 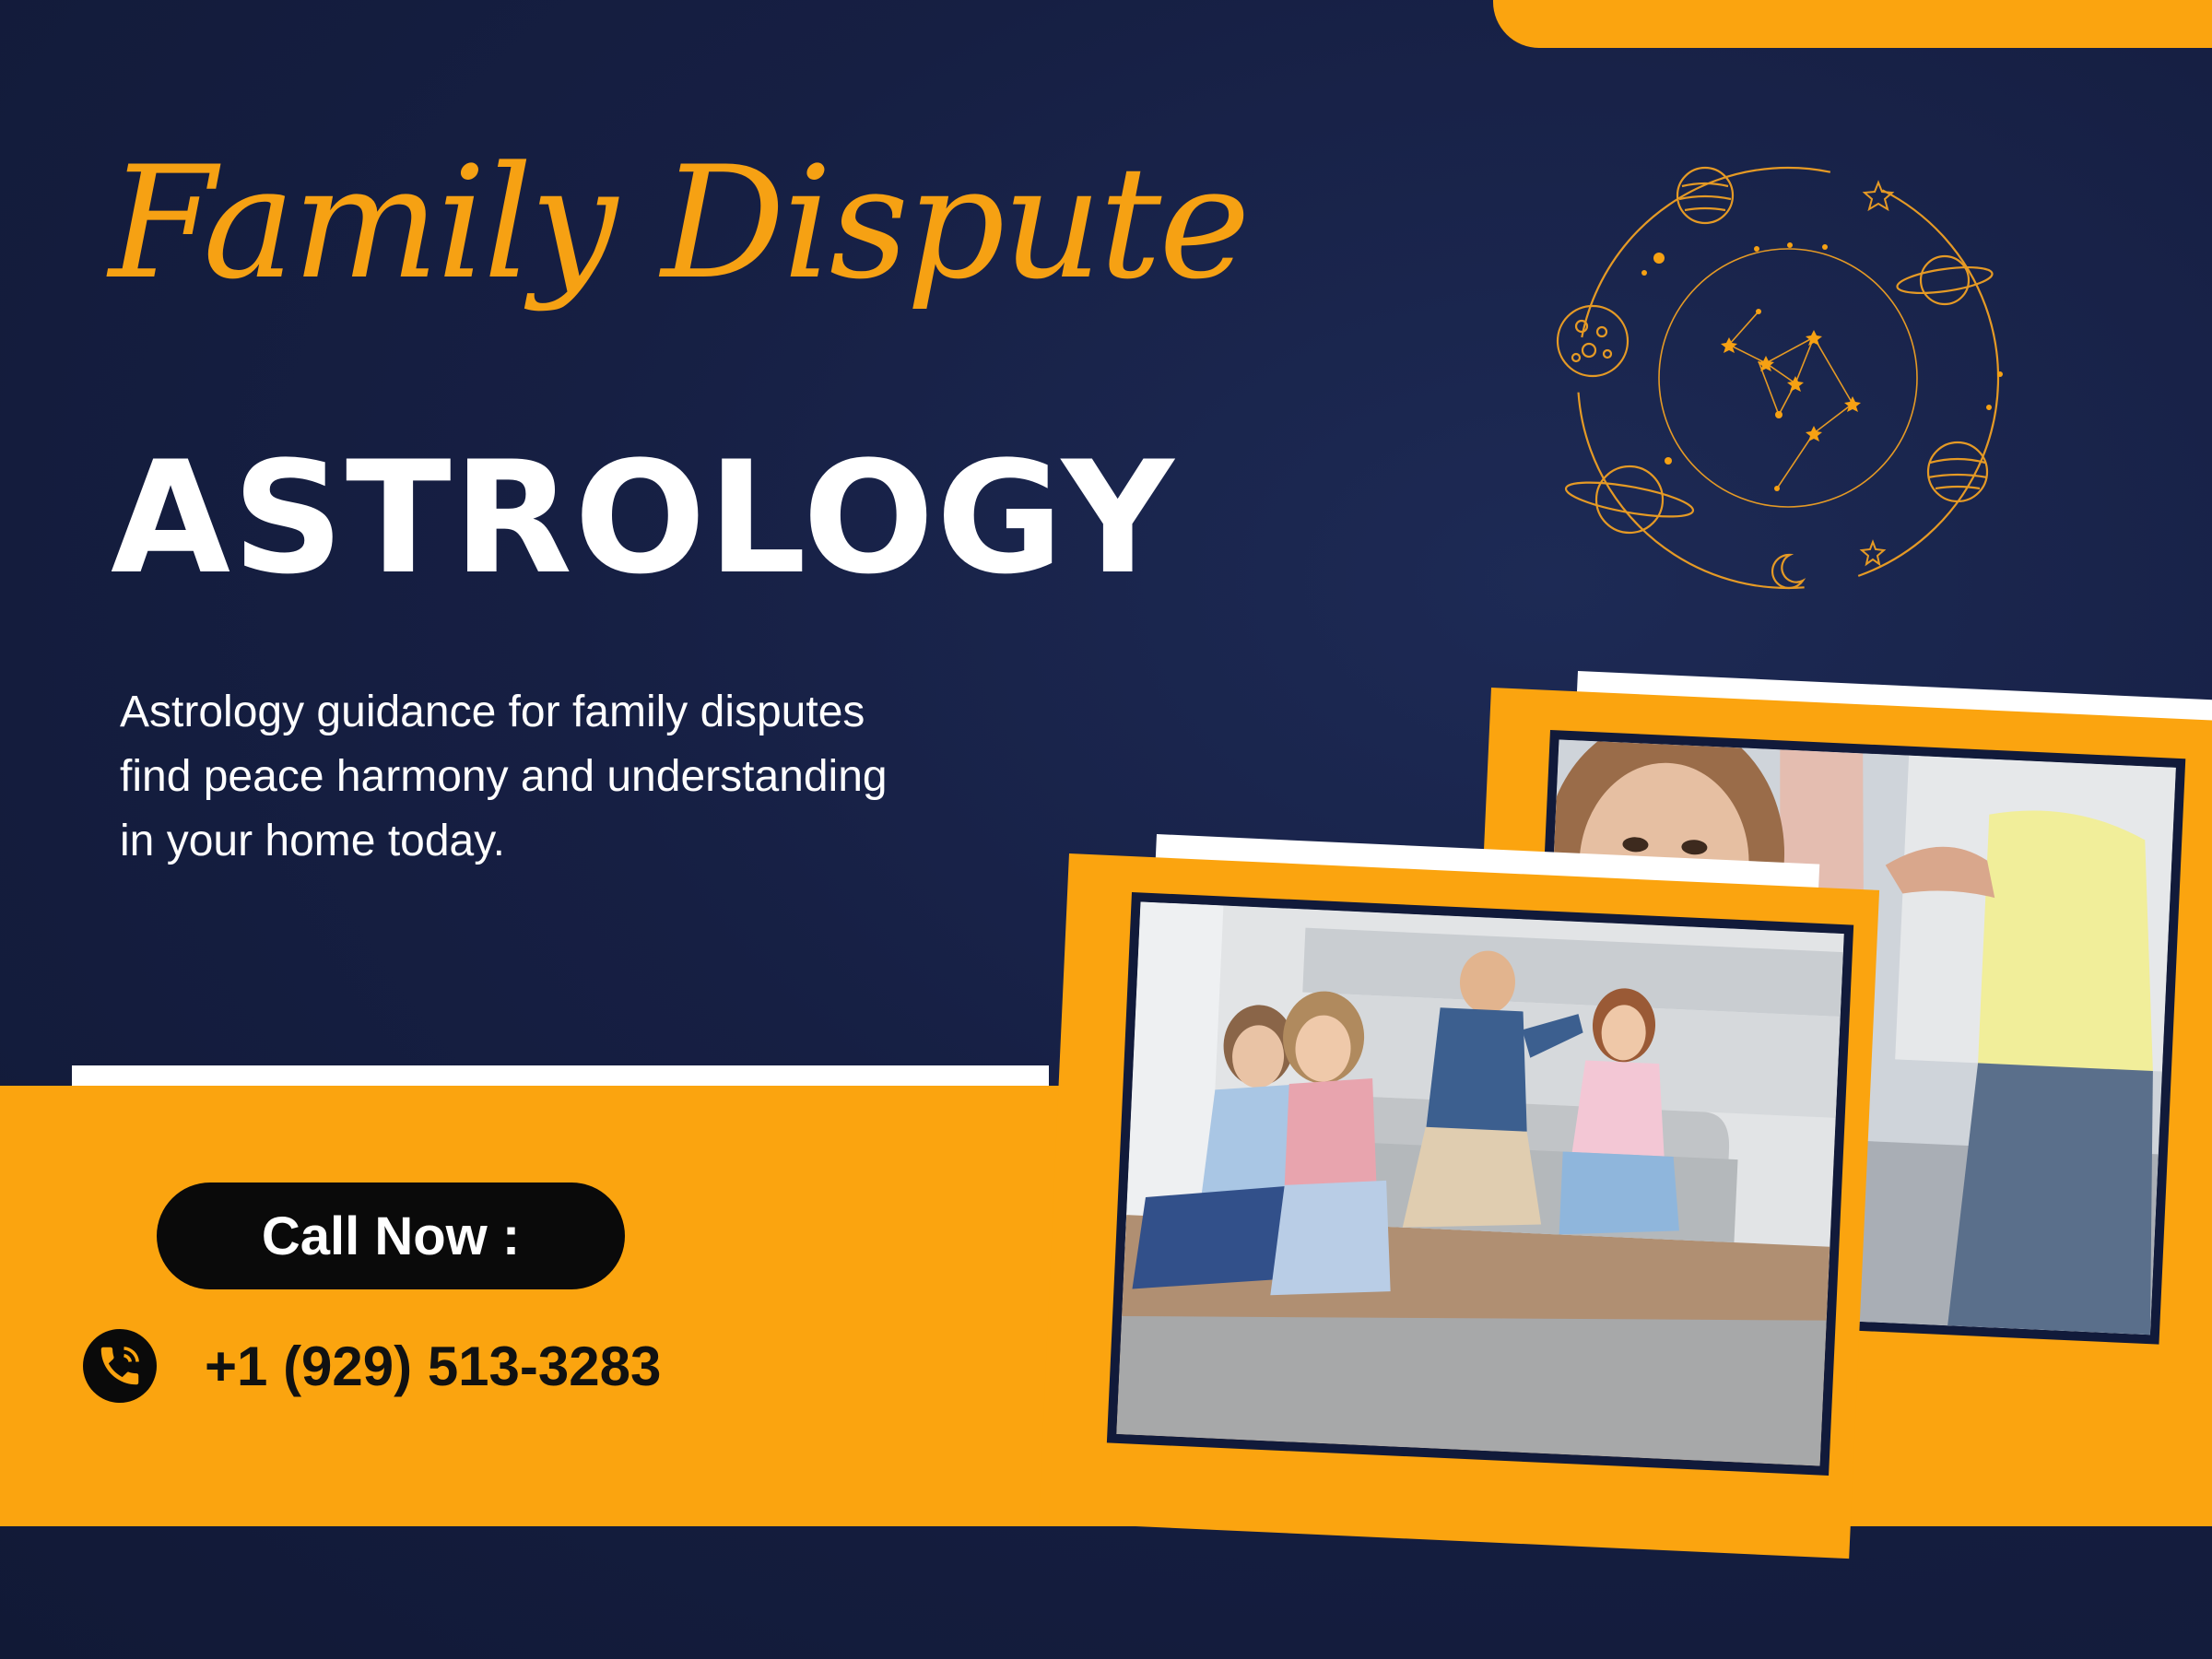 What do you see at coordinates (1957, 472) in the screenshot?
I see `striped-planet-icon` at bounding box center [1957, 472].